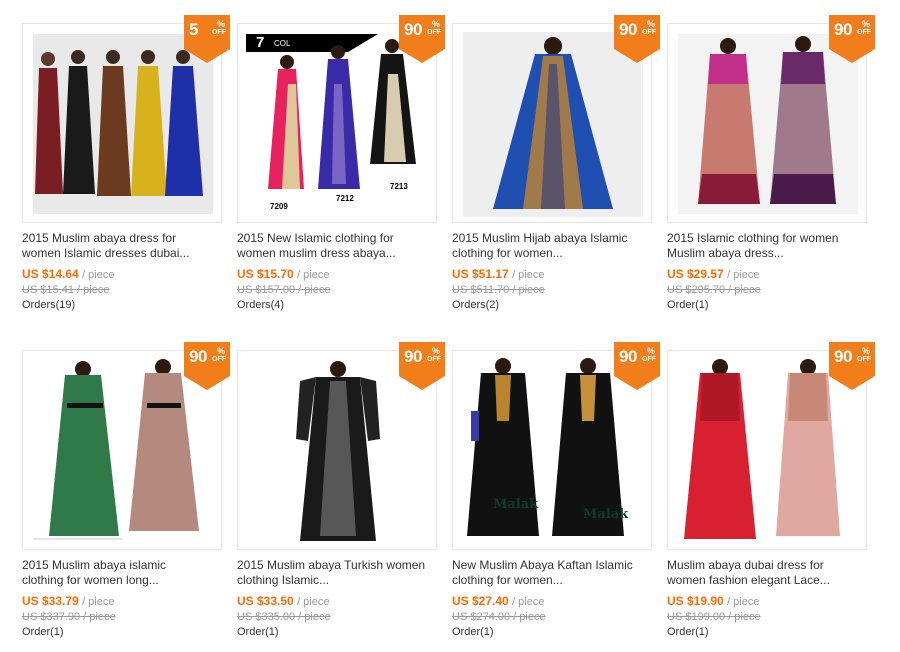 The image size is (900, 652). What do you see at coordinates (283, 274) in the screenshot?
I see `price: US $15.70 / piece` at bounding box center [283, 274].